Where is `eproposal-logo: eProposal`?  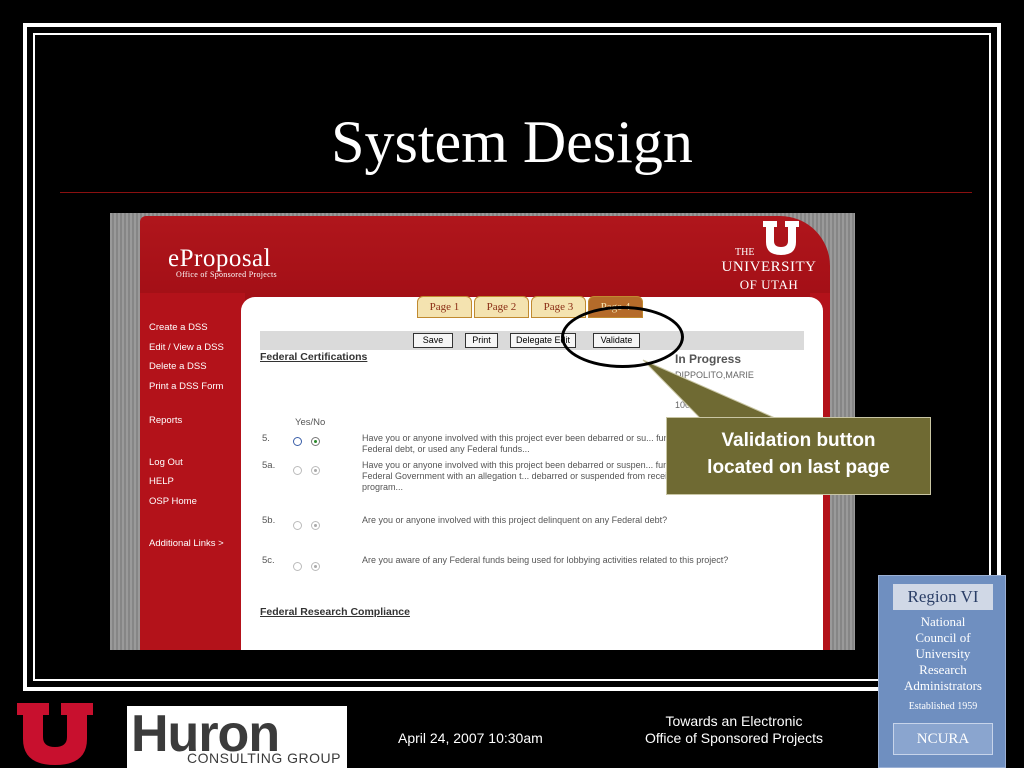
eproposal-logo: eProposal is located at coordinates (220, 258).